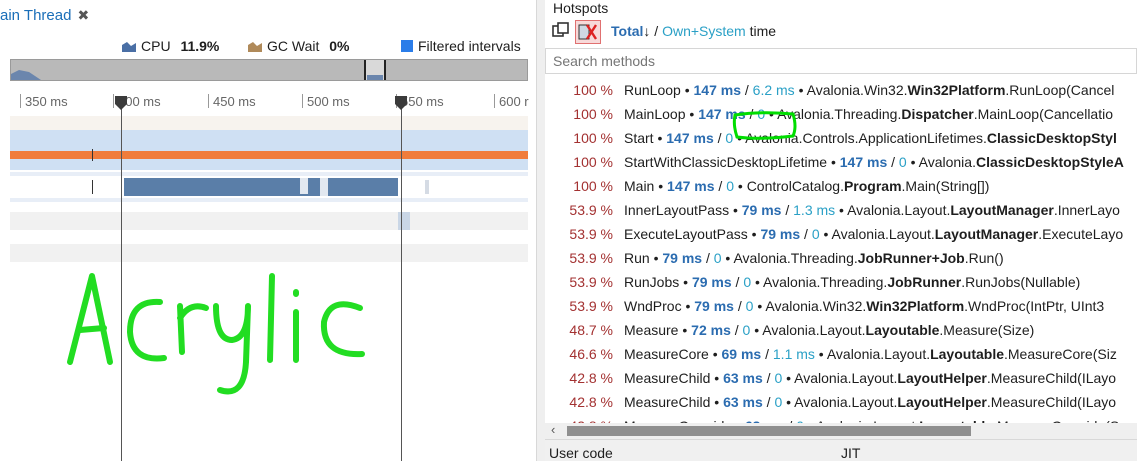  What do you see at coordinates (911, 258) in the screenshot?
I see `class-name: JobRunner+Job` at bounding box center [911, 258].